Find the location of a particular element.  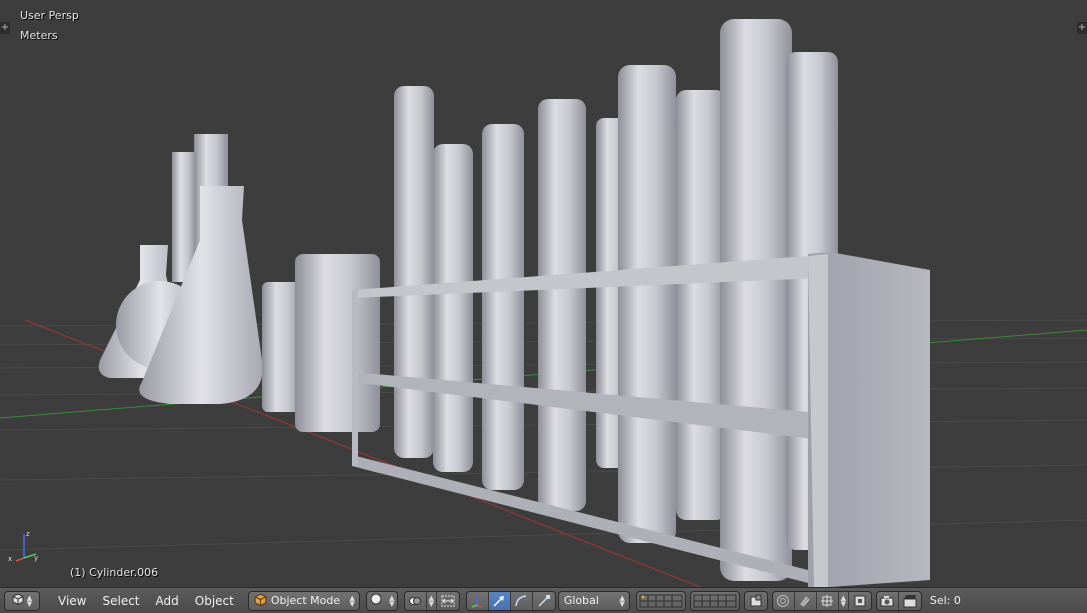

header-menus: View Select Add Object is located at coordinates (146, 601).